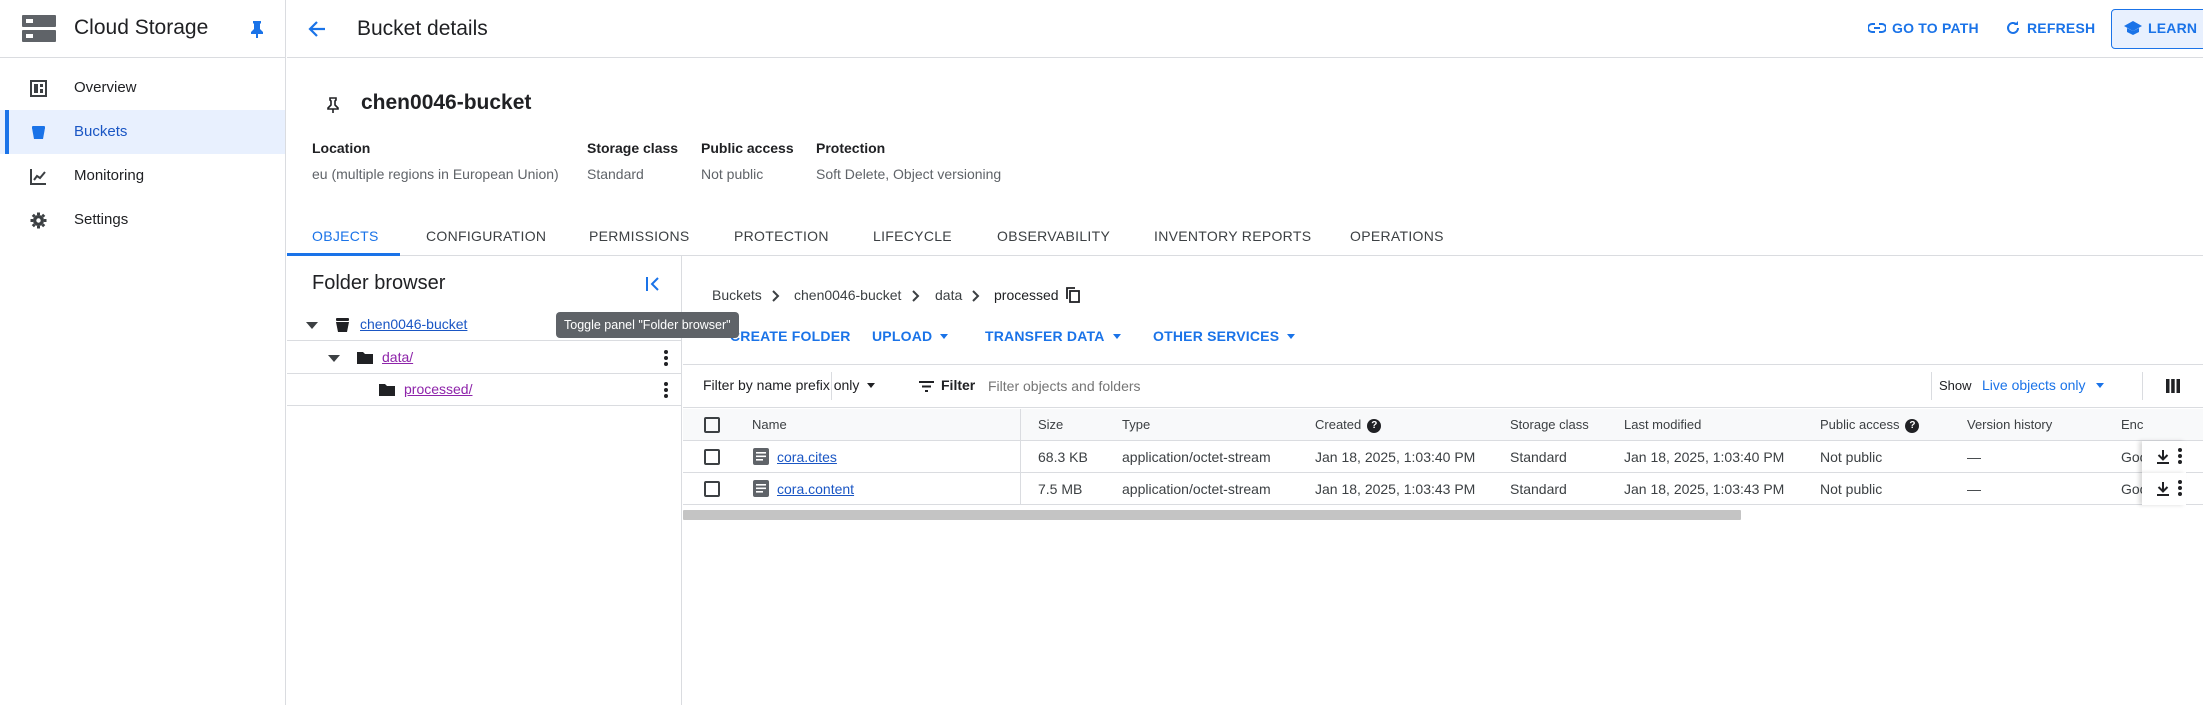 Image resolution: width=2203 pixels, height=705 pixels. I want to click on object-name-link: cora.cites, so click(807, 457).